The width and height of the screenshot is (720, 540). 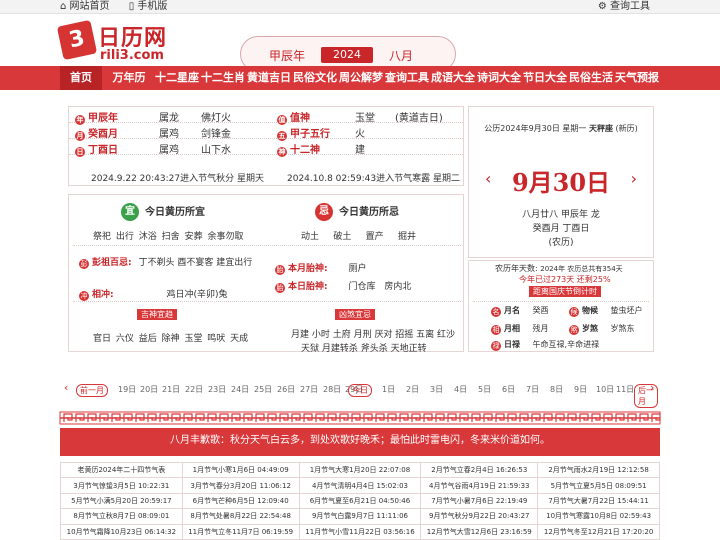 I want to click on logo-domain: rili3.com, so click(x=132, y=55).